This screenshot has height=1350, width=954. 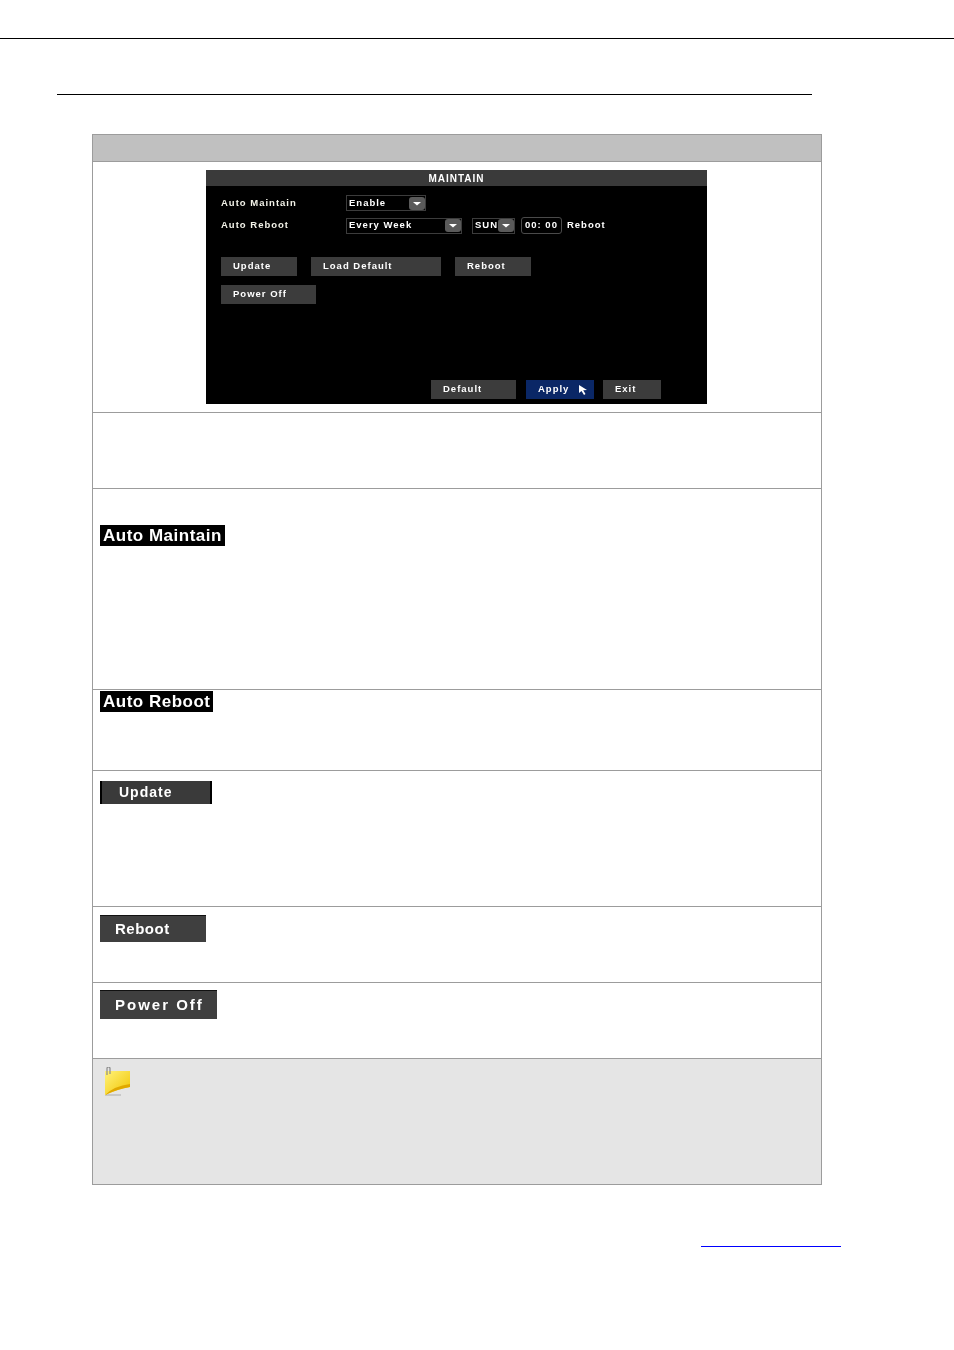 I want to click on dialog-button: Default, so click(x=473, y=389).